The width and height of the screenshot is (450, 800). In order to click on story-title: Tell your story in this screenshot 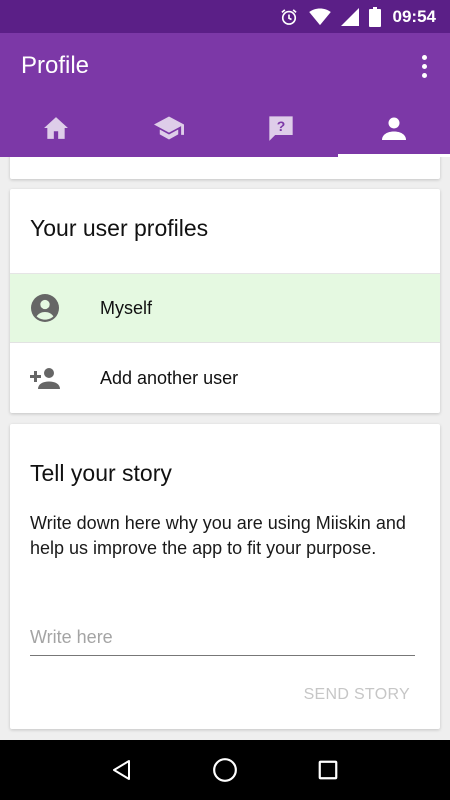, I will do `click(101, 473)`.